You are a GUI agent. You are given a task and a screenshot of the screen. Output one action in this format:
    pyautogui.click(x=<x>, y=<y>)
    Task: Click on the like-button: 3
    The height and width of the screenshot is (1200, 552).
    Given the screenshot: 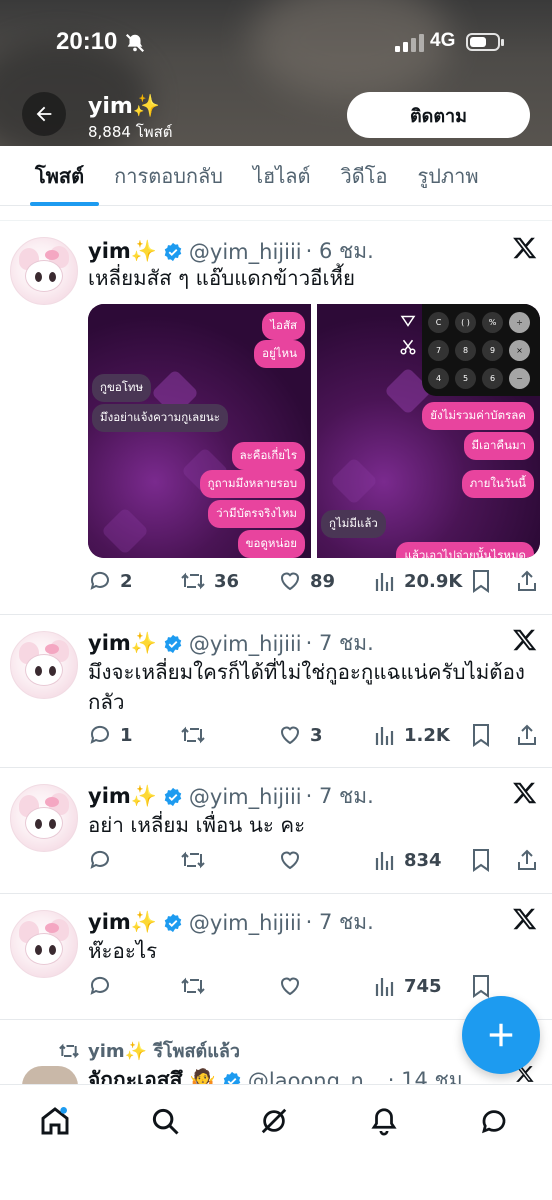 What is the action you would take?
    pyautogui.click(x=300, y=735)
    